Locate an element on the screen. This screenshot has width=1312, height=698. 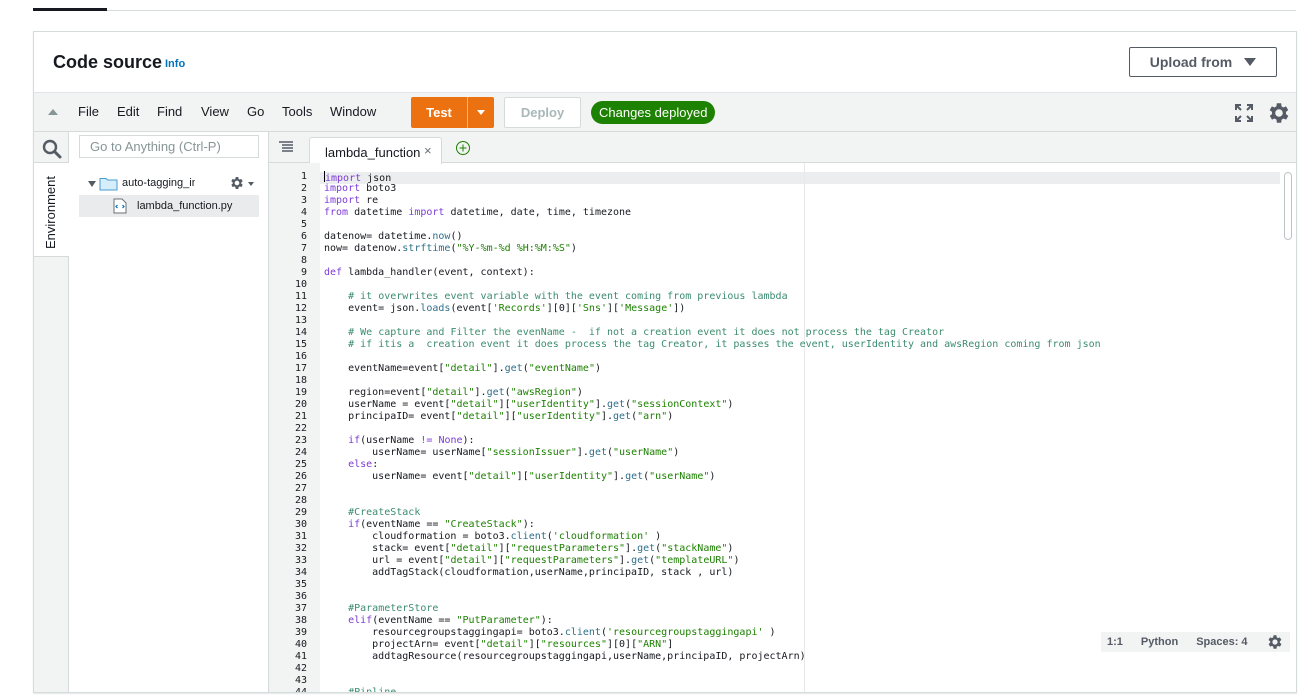
line-number: 43 is located at coordinates (300, 680).